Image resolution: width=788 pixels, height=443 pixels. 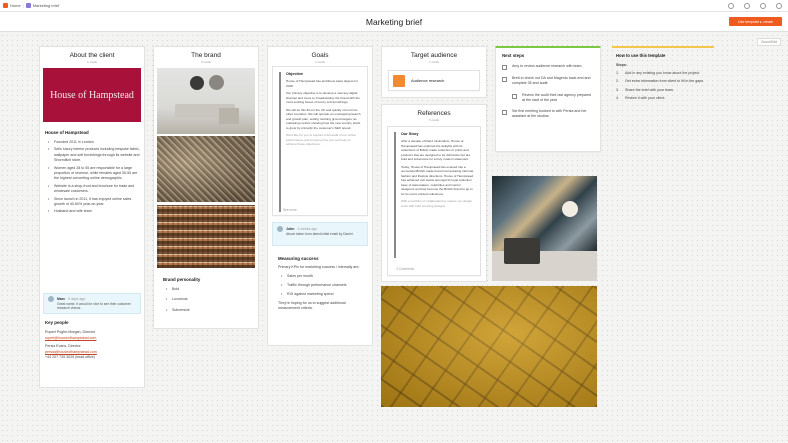 What do you see at coordinates (93, 143) in the screenshot?
I see `list-item: Founded 2011 in London` at bounding box center [93, 143].